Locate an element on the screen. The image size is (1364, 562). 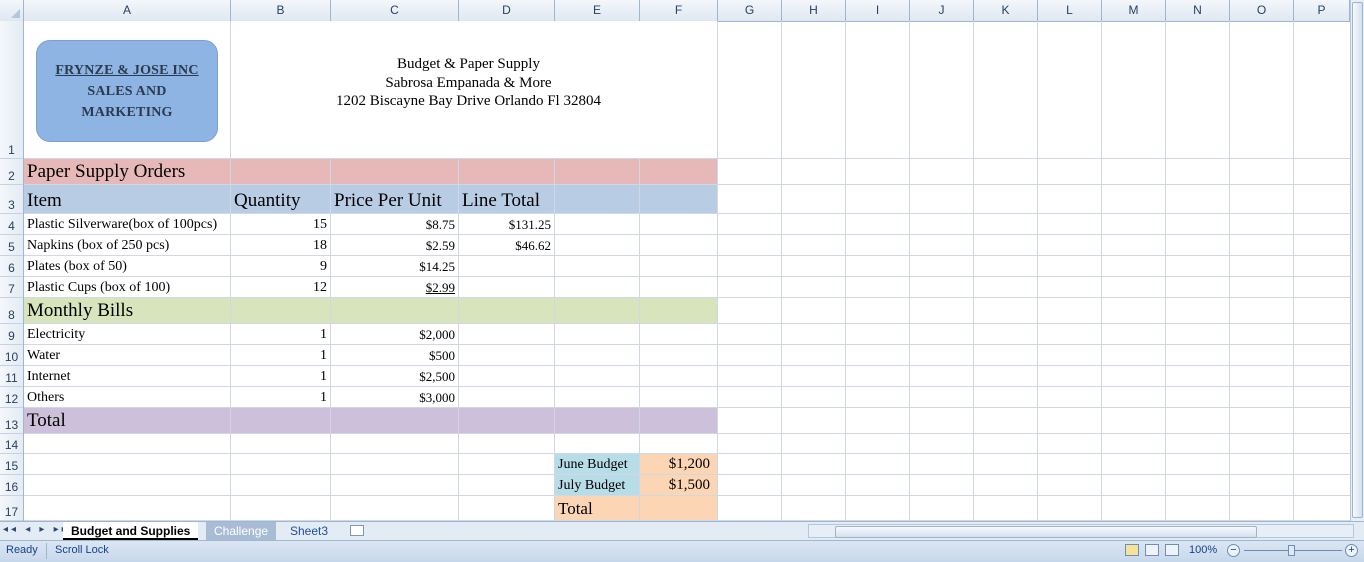
col-header-h: H is located at coordinates (814, 10).